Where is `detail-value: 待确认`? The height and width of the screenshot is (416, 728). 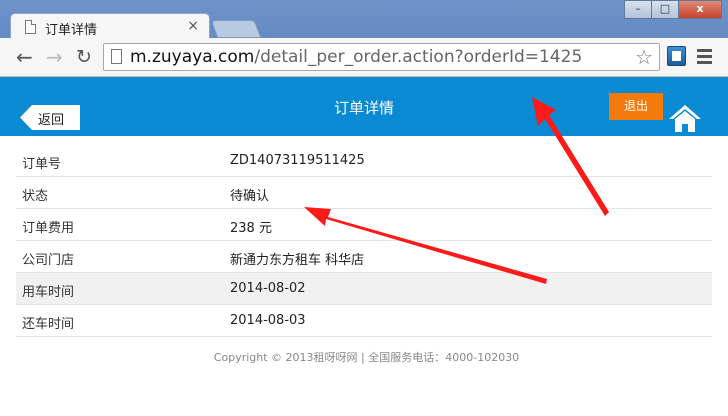 detail-value: 待确认 is located at coordinates (250, 196).